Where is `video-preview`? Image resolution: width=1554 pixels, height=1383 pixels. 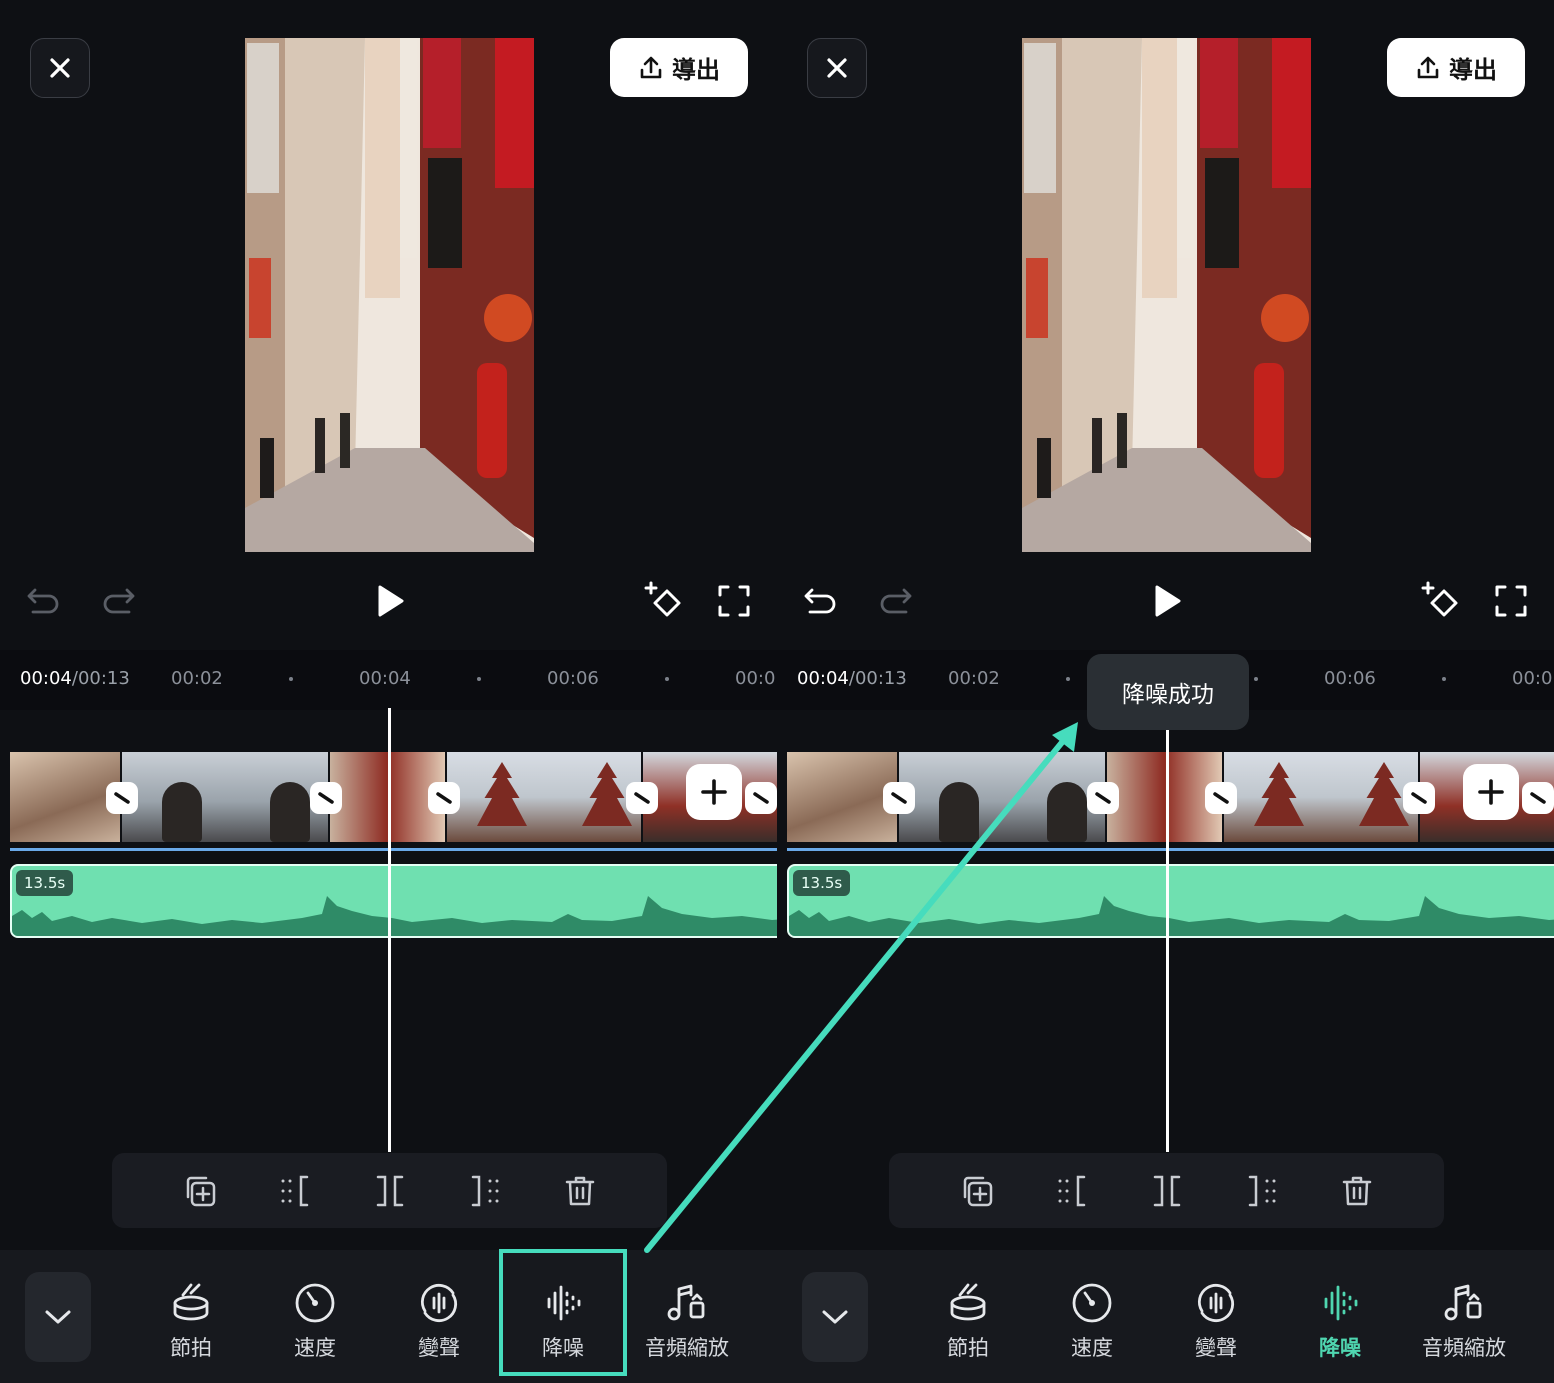 video-preview is located at coordinates (1166, 295).